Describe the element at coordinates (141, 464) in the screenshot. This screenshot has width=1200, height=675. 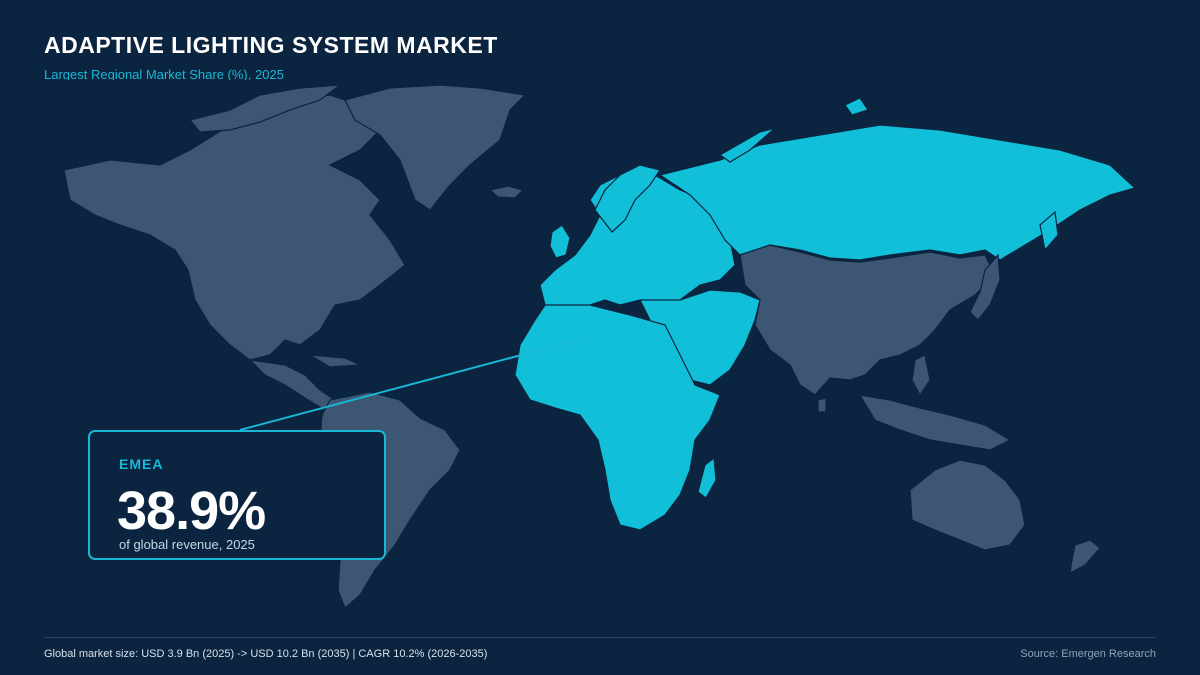
I see `callout-region-label: EMEA` at that location.